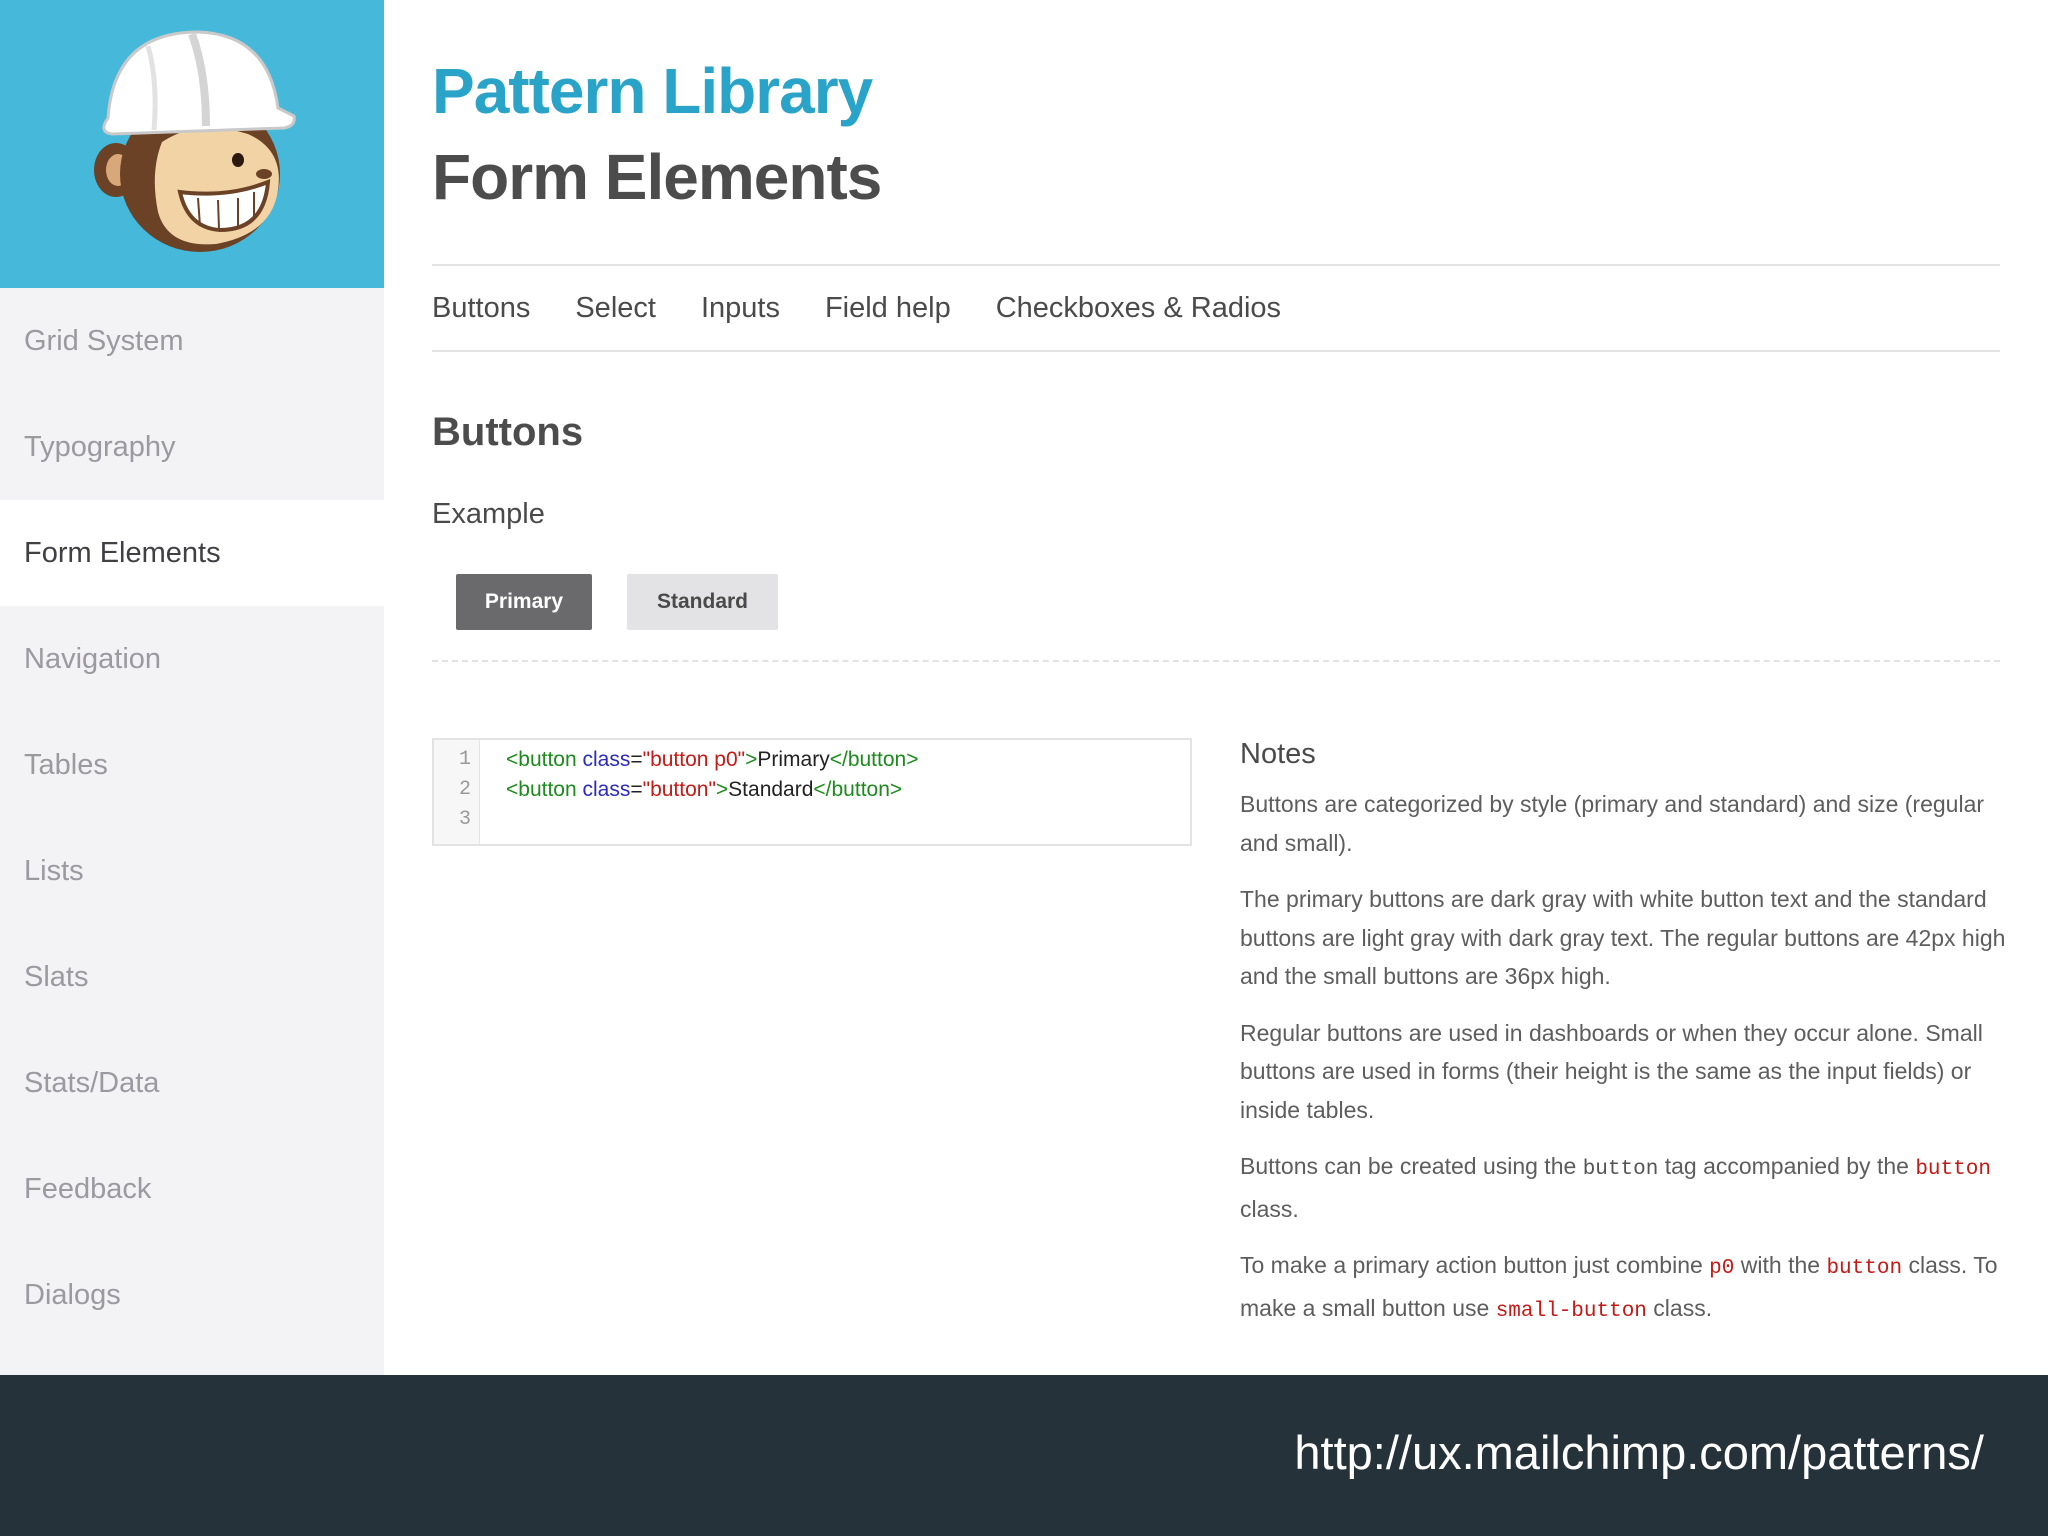 The image size is (2048, 1536). I want to click on notes-text: tag accompanied by the, so click(1787, 1166).